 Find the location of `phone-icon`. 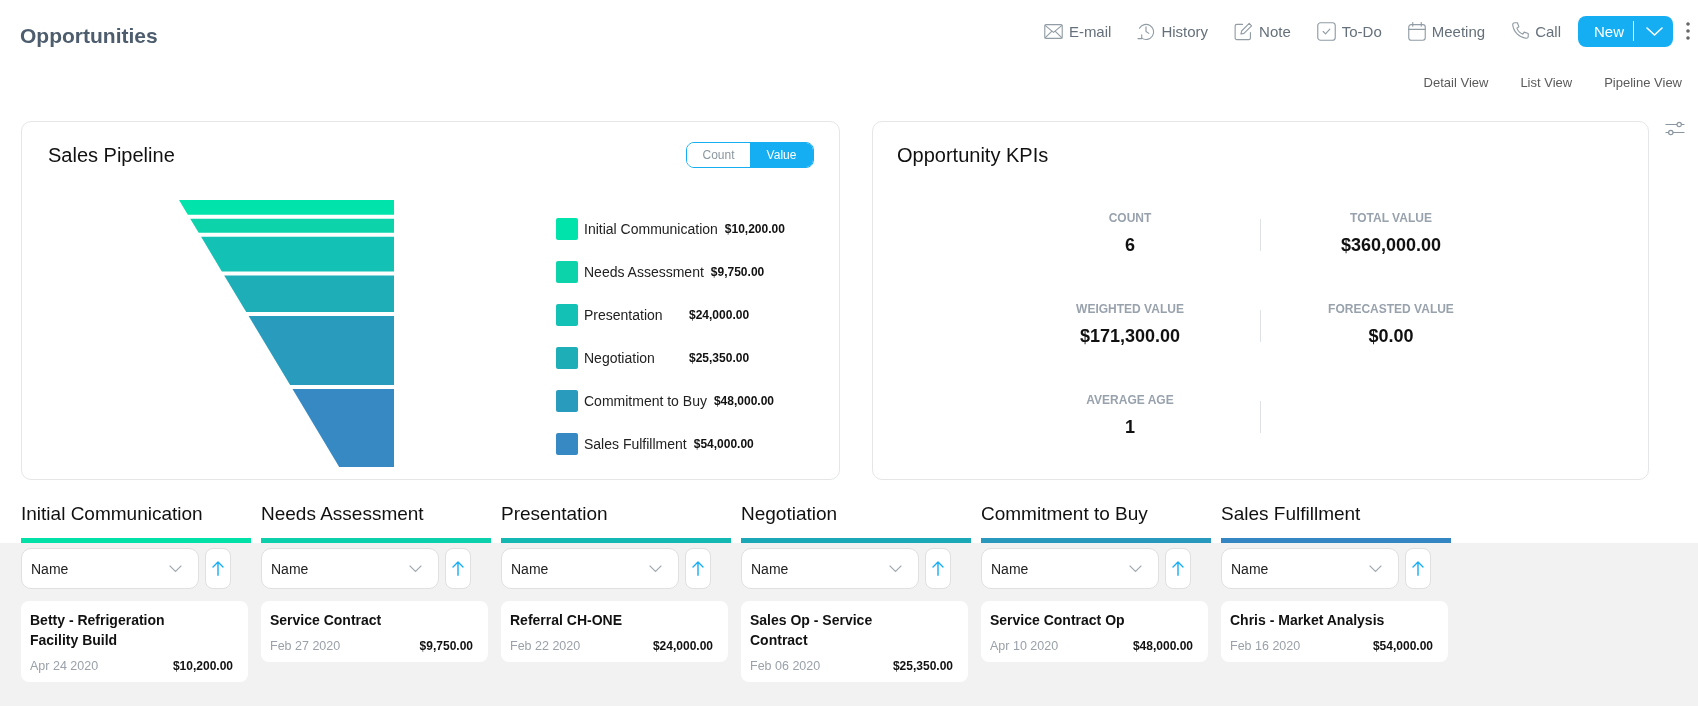

phone-icon is located at coordinates (1520, 31).